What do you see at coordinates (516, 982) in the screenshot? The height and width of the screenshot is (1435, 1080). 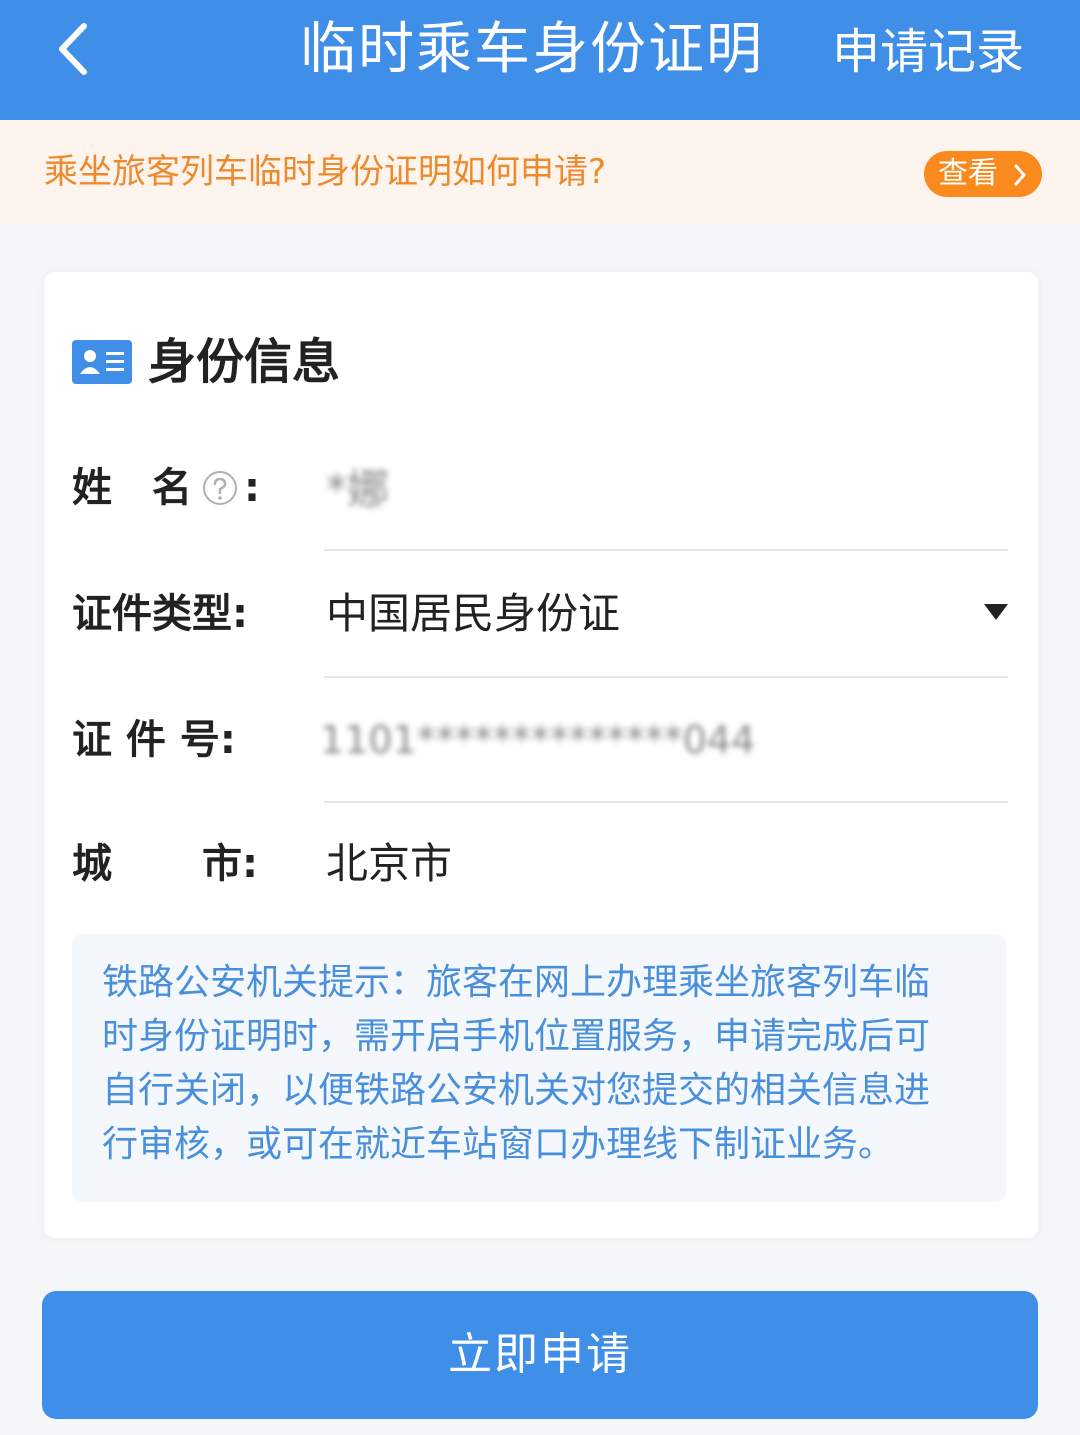 I see `tip-line: 铁路公安机关提示：旅客在网上办理乘坐旅客列车临` at bounding box center [516, 982].